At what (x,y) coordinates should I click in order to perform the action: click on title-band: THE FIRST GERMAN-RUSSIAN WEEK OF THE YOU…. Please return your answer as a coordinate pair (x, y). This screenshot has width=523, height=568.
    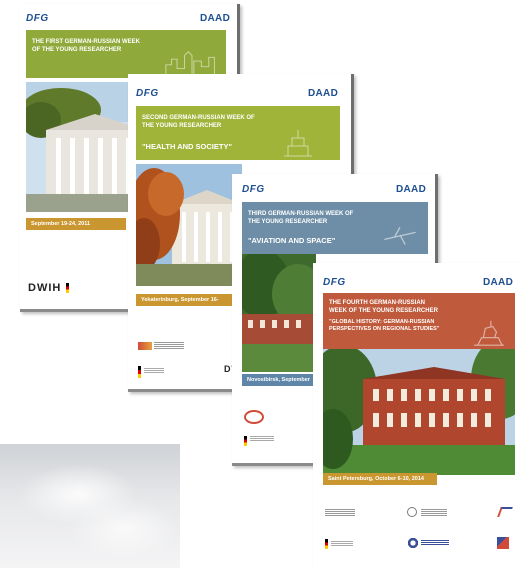
    Looking at the image, I should click on (126, 54).